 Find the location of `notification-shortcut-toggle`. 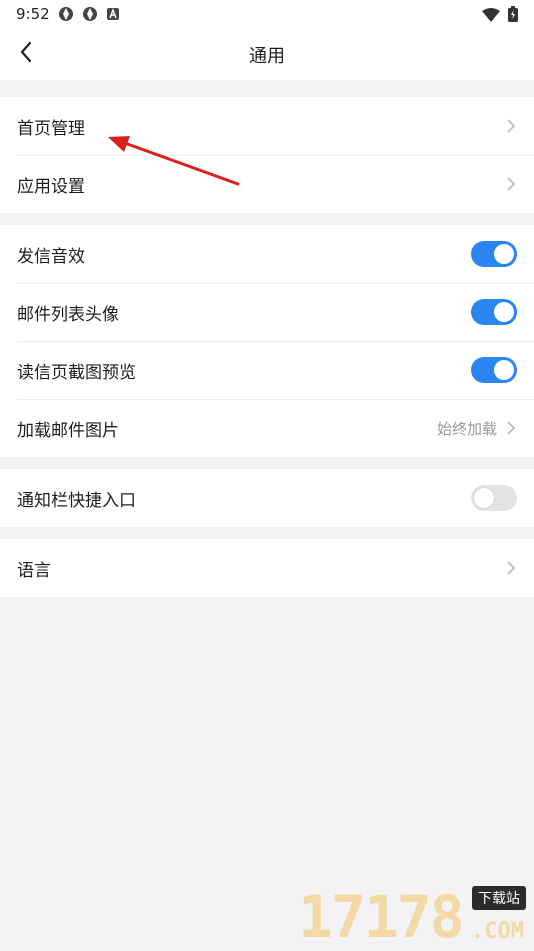

notification-shortcut-toggle is located at coordinates (494, 498).